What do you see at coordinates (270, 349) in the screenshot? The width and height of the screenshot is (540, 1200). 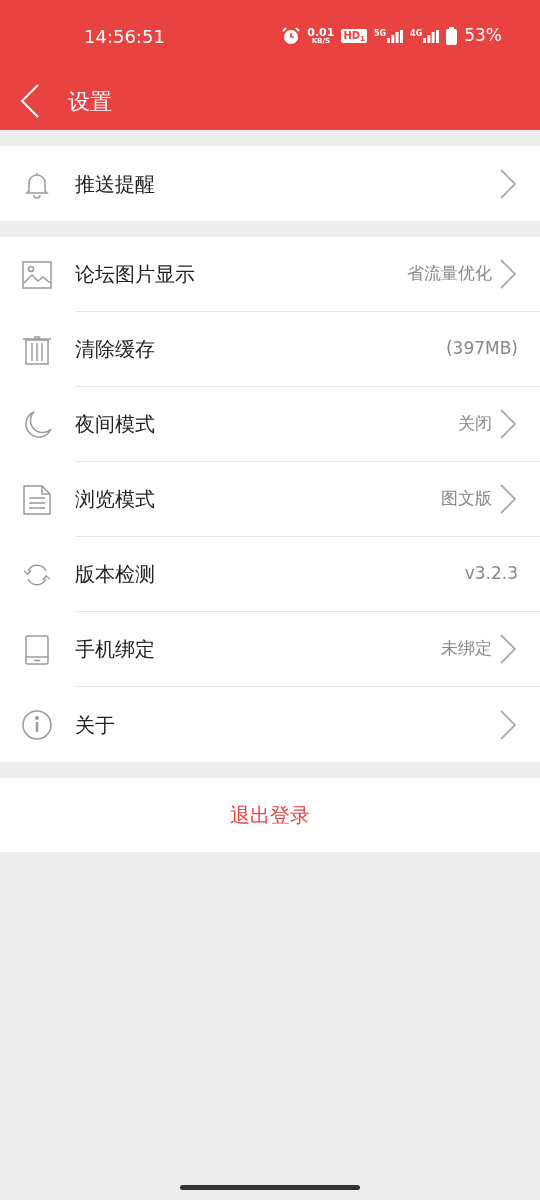 I see `settings-row: 清除缓存 (397MB)` at bounding box center [270, 349].